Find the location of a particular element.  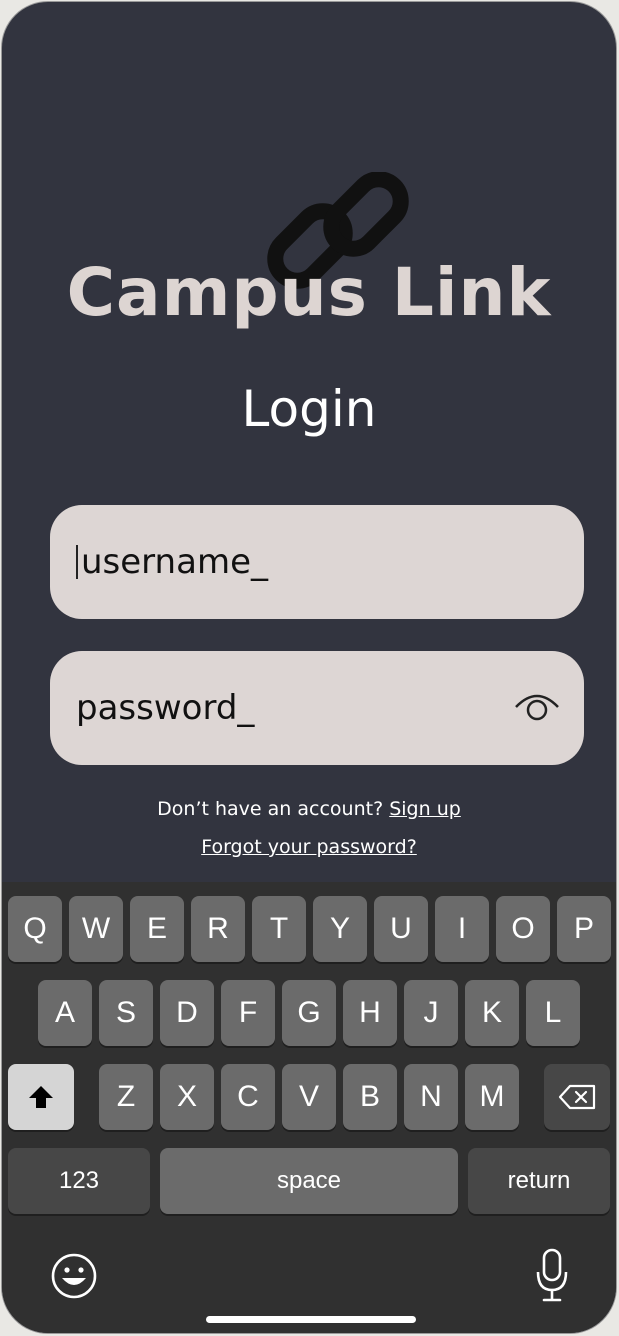

shift-key is located at coordinates (41, 1097).